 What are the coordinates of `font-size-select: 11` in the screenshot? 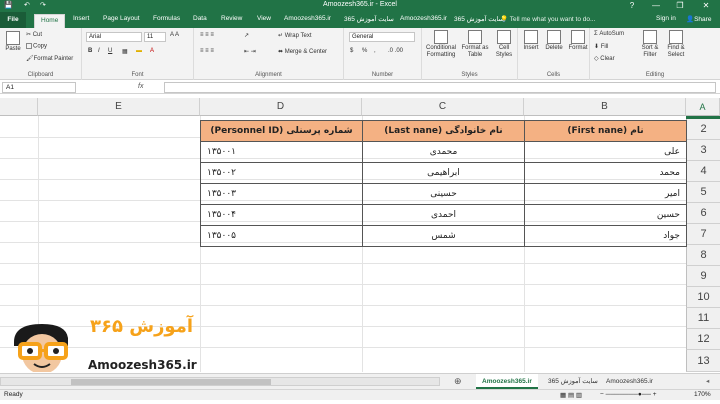 It's located at (155, 37).